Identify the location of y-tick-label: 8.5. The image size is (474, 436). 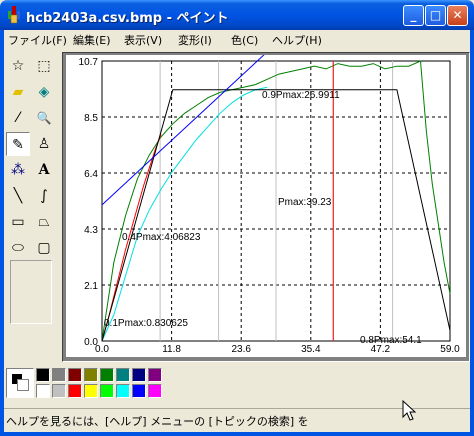
(91, 118).